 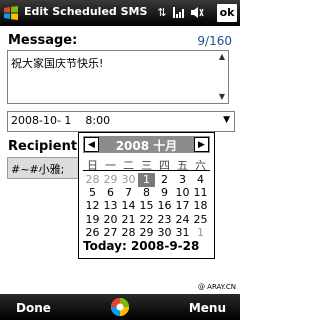 What do you see at coordinates (164, 220) in the screenshot?
I see `calendar-day: 23` at bounding box center [164, 220].